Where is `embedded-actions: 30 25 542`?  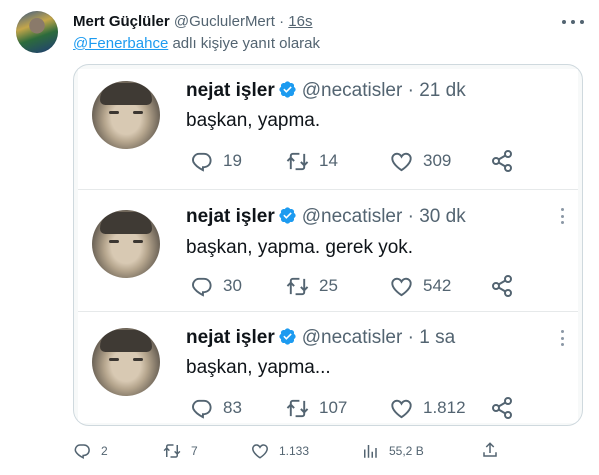
embedded-actions: 30 25 542 is located at coordinates (360, 286).